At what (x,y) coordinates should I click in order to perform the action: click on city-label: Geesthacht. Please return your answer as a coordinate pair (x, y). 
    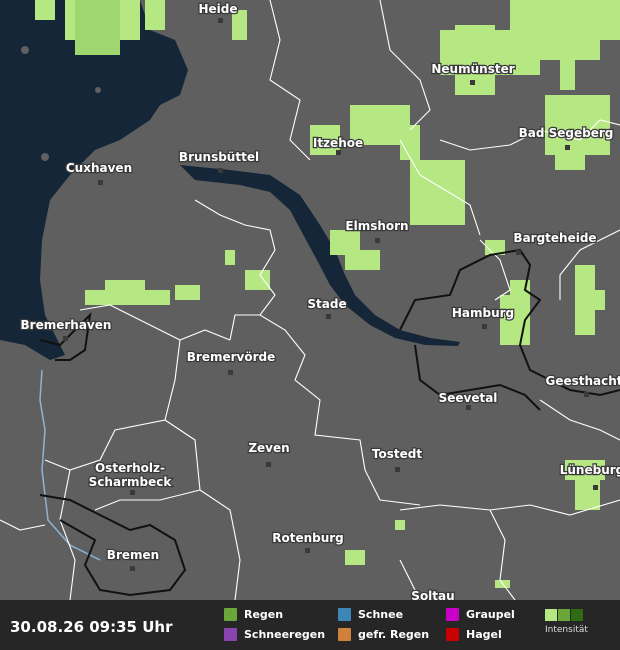
    Looking at the image, I should click on (582, 381).